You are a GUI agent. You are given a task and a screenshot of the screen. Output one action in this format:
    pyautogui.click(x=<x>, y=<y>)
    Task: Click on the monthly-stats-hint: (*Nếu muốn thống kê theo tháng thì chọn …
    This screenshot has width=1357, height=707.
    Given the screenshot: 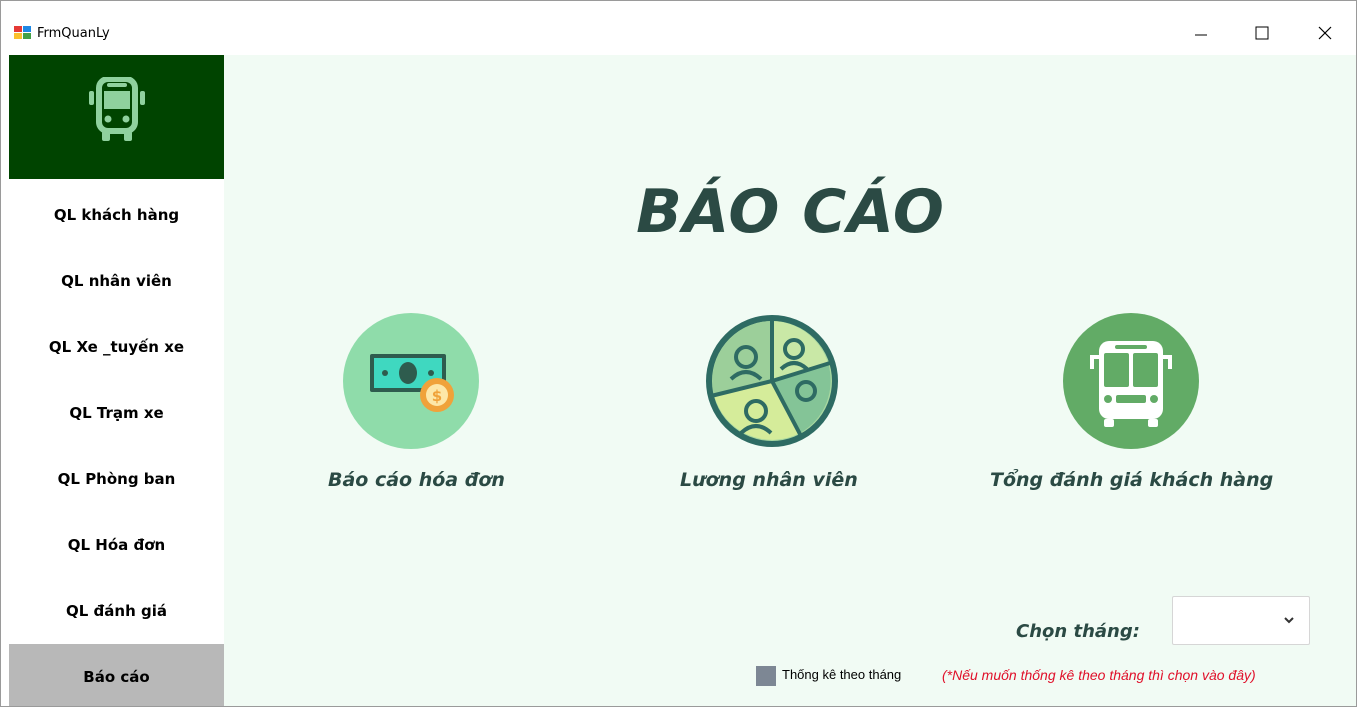 What is the action you would take?
    pyautogui.click(x=1099, y=675)
    